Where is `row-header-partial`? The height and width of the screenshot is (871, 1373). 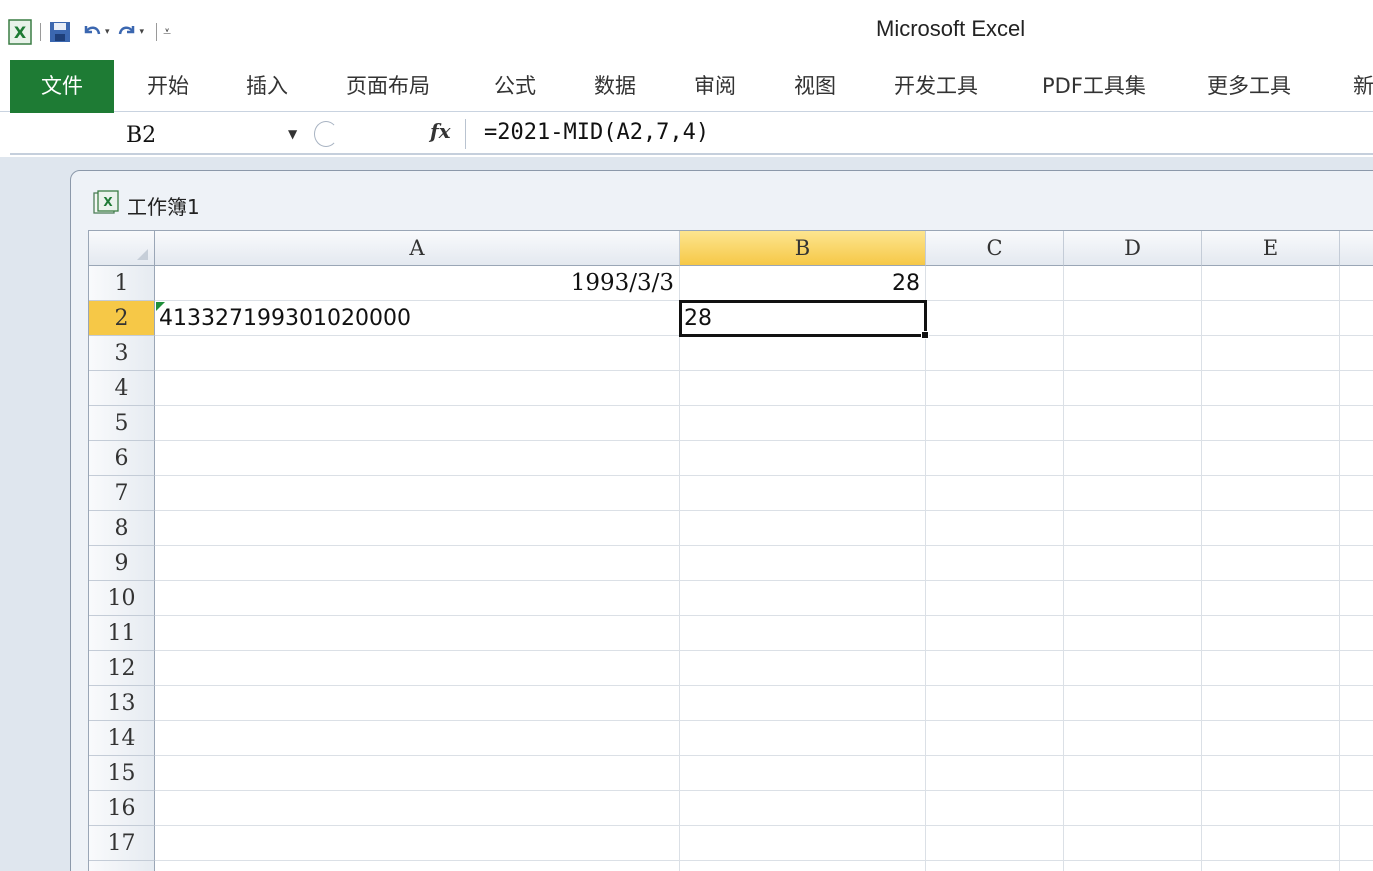
row-header-partial is located at coordinates (122, 866).